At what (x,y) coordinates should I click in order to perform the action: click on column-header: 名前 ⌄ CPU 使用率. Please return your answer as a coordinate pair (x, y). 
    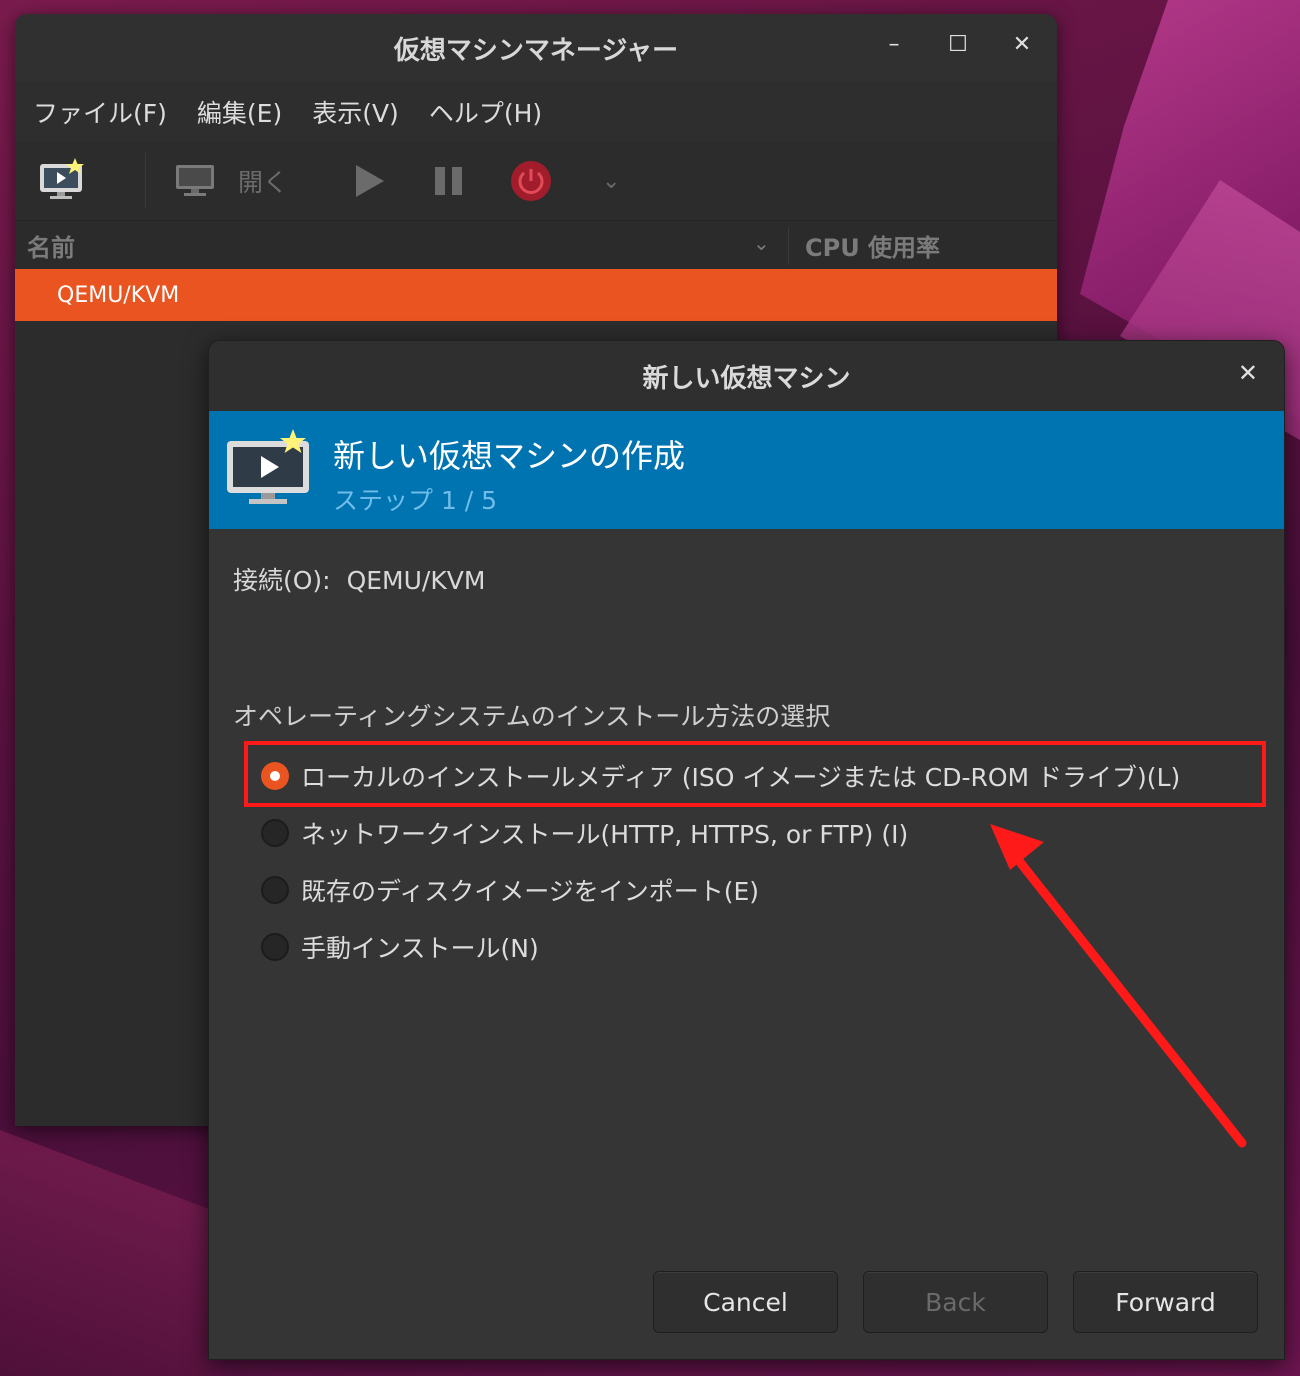
    Looking at the image, I should click on (536, 245).